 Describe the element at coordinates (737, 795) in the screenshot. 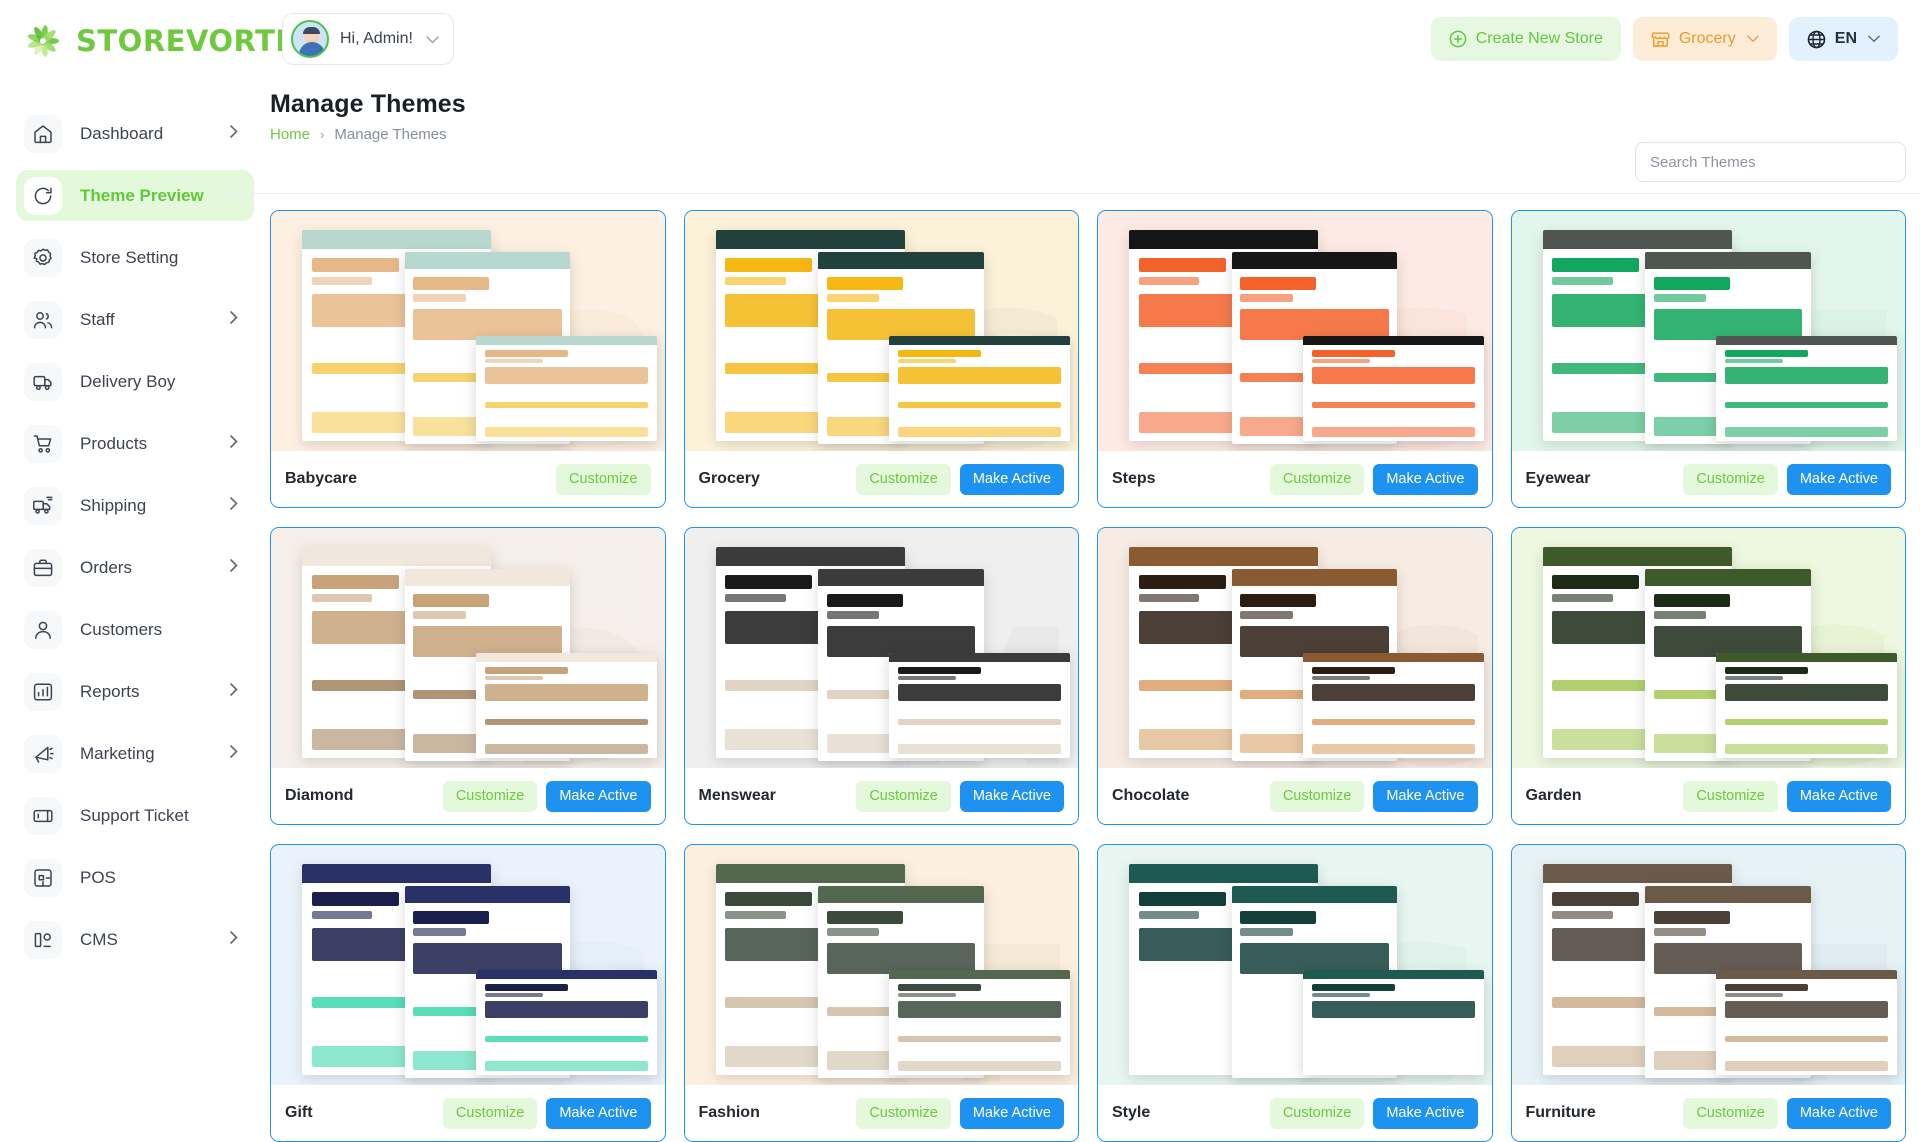

I see `theme-name: Menswear` at that location.